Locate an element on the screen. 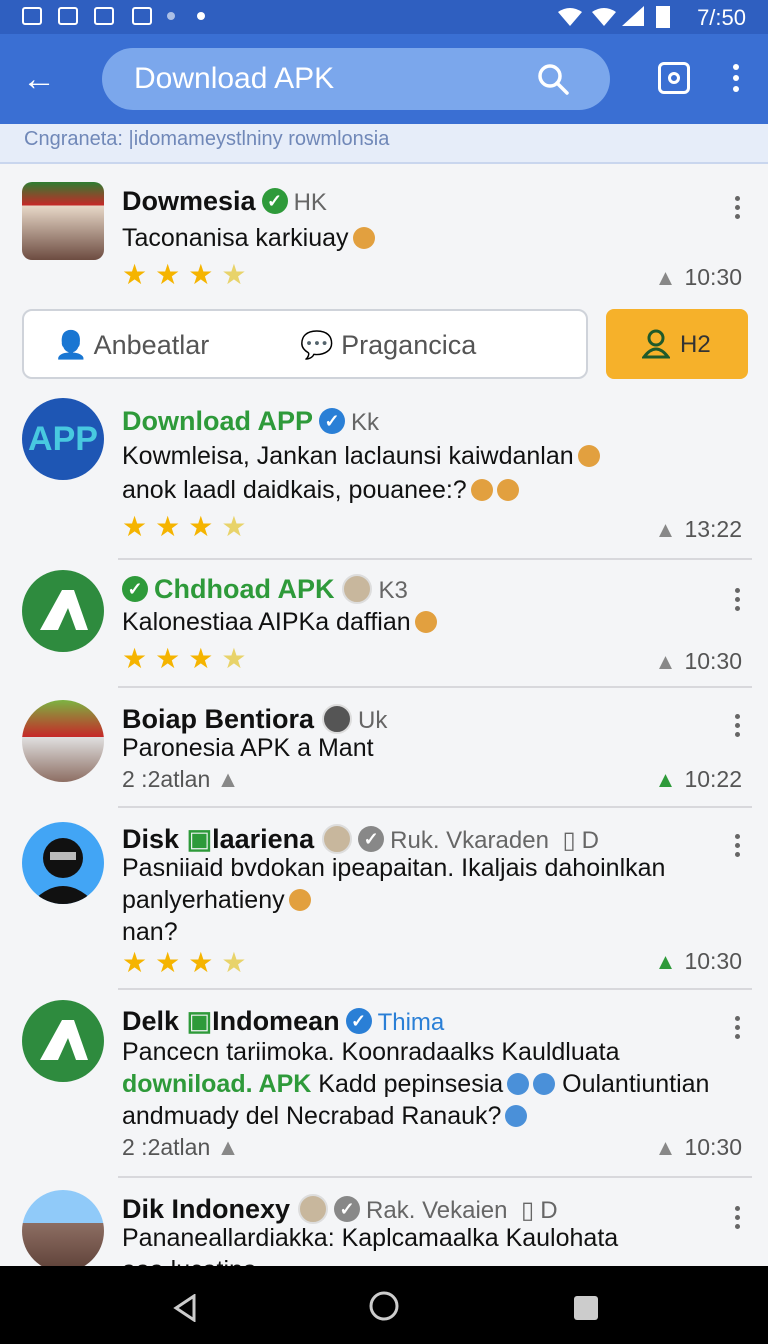 The image size is (768, 1344). post-text: Paronesia APK a Mant is located at coordinates (248, 748).